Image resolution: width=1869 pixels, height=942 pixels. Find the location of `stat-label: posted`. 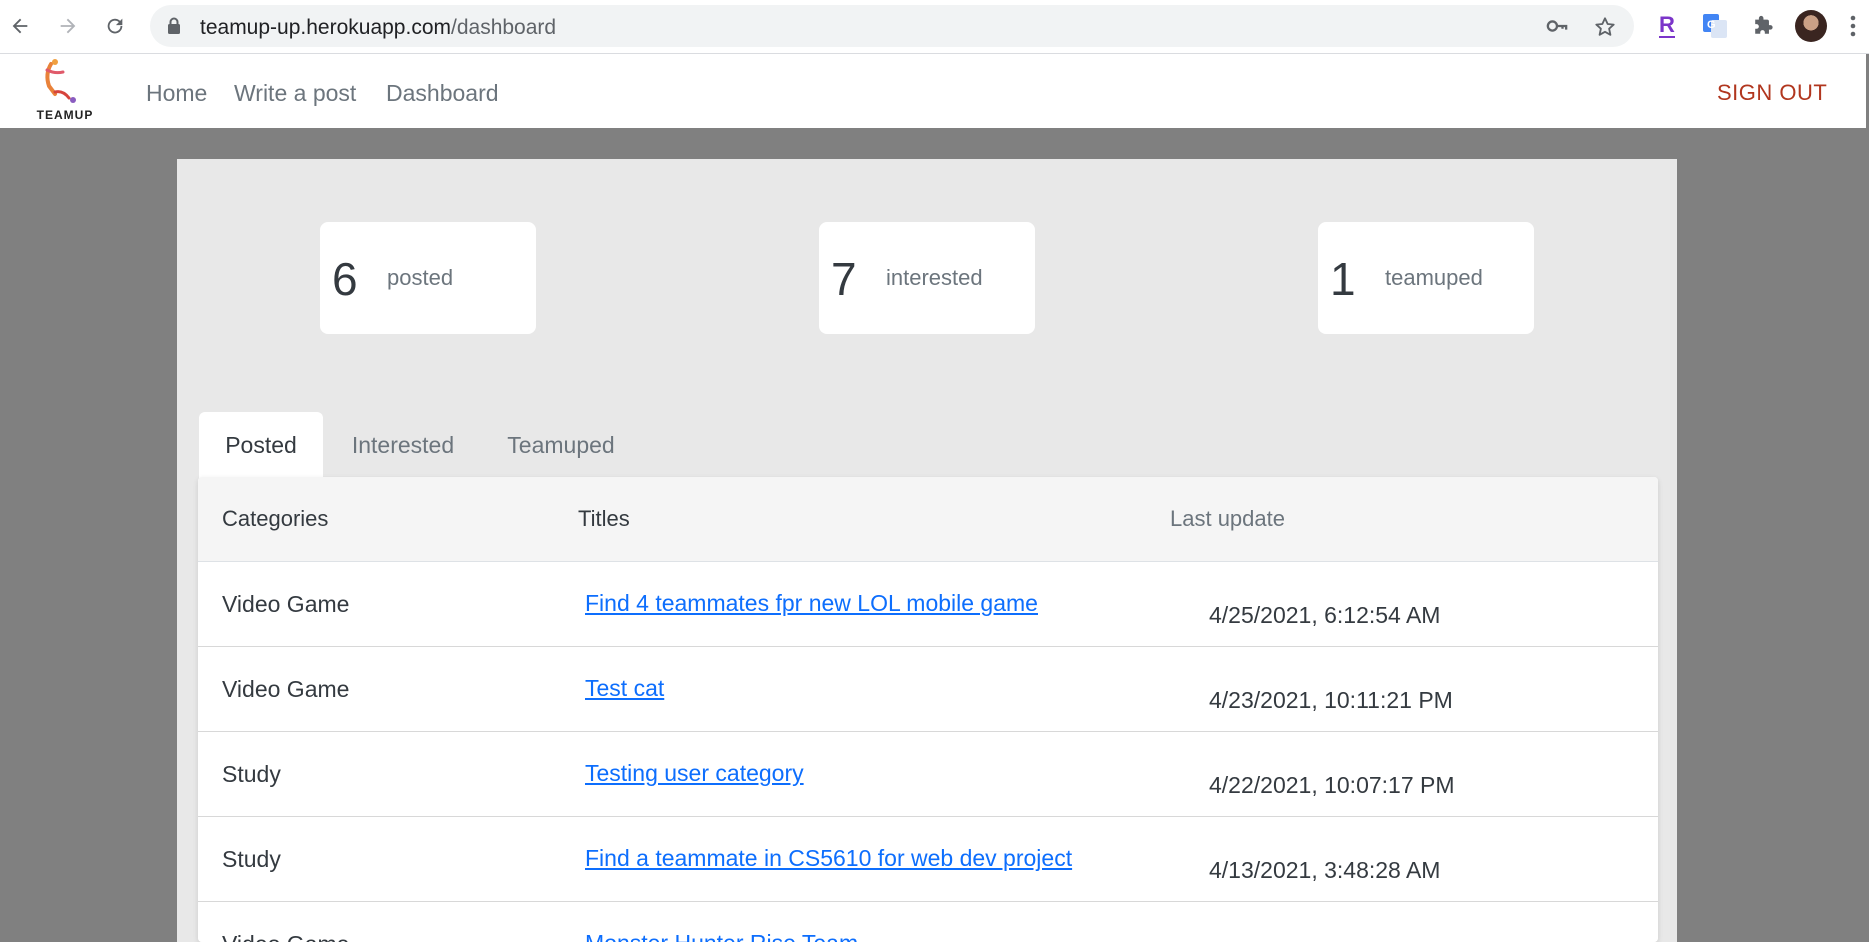

stat-label: posted is located at coordinates (420, 277).